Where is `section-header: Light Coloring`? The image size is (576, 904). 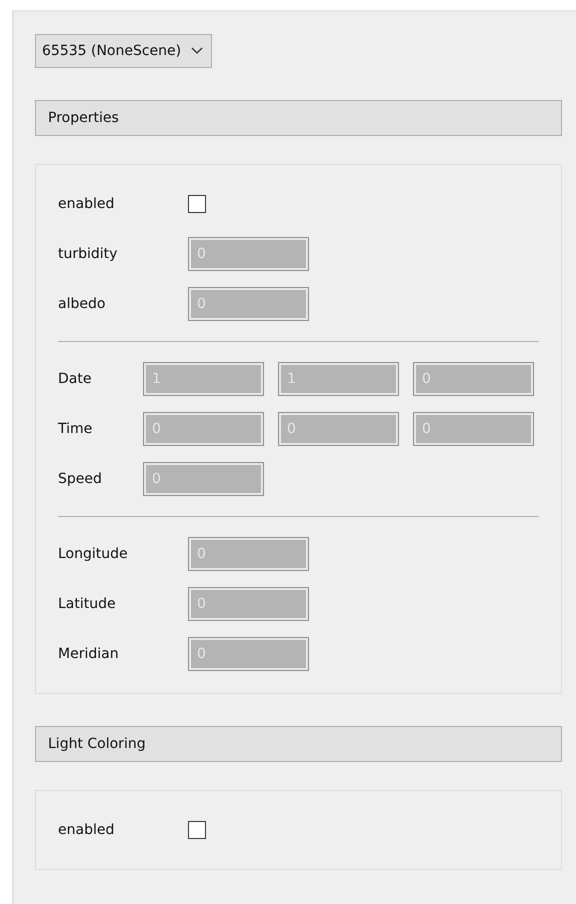 section-header: Light Coloring is located at coordinates (298, 744).